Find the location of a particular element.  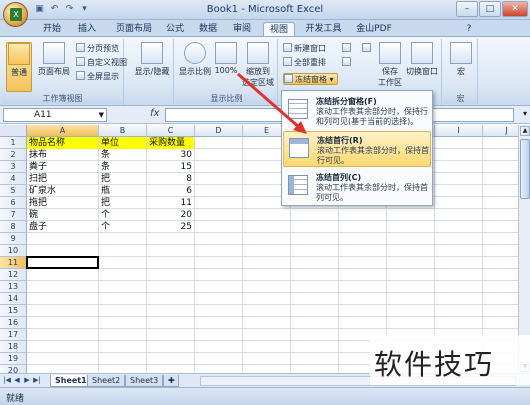

row-header-1: 1 is located at coordinates (13, 143).